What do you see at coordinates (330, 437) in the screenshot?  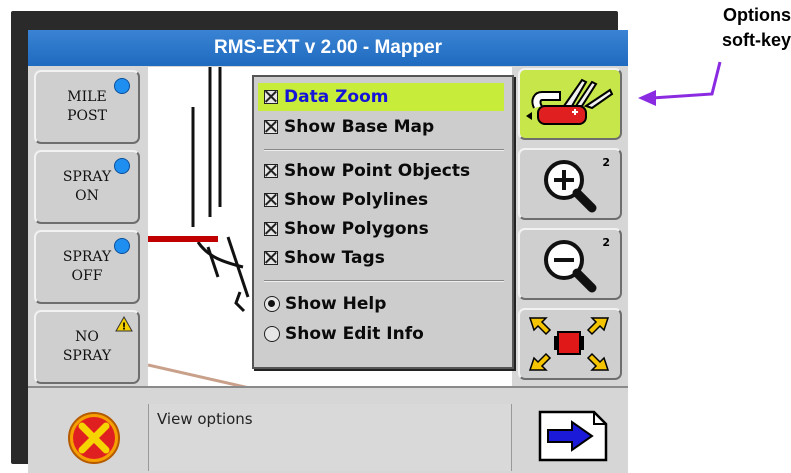 I see `status-panel: View options` at bounding box center [330, 437].